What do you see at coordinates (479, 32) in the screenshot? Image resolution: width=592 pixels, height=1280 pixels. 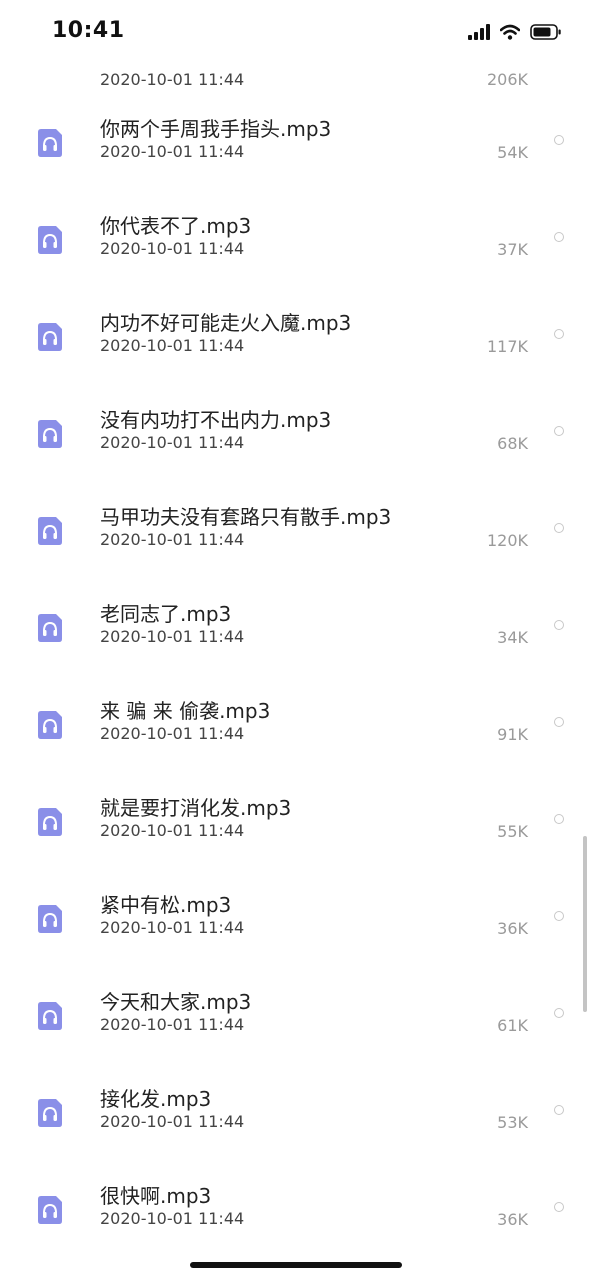 I see `cellular-signal-icon` at bounding box center [479, 32].